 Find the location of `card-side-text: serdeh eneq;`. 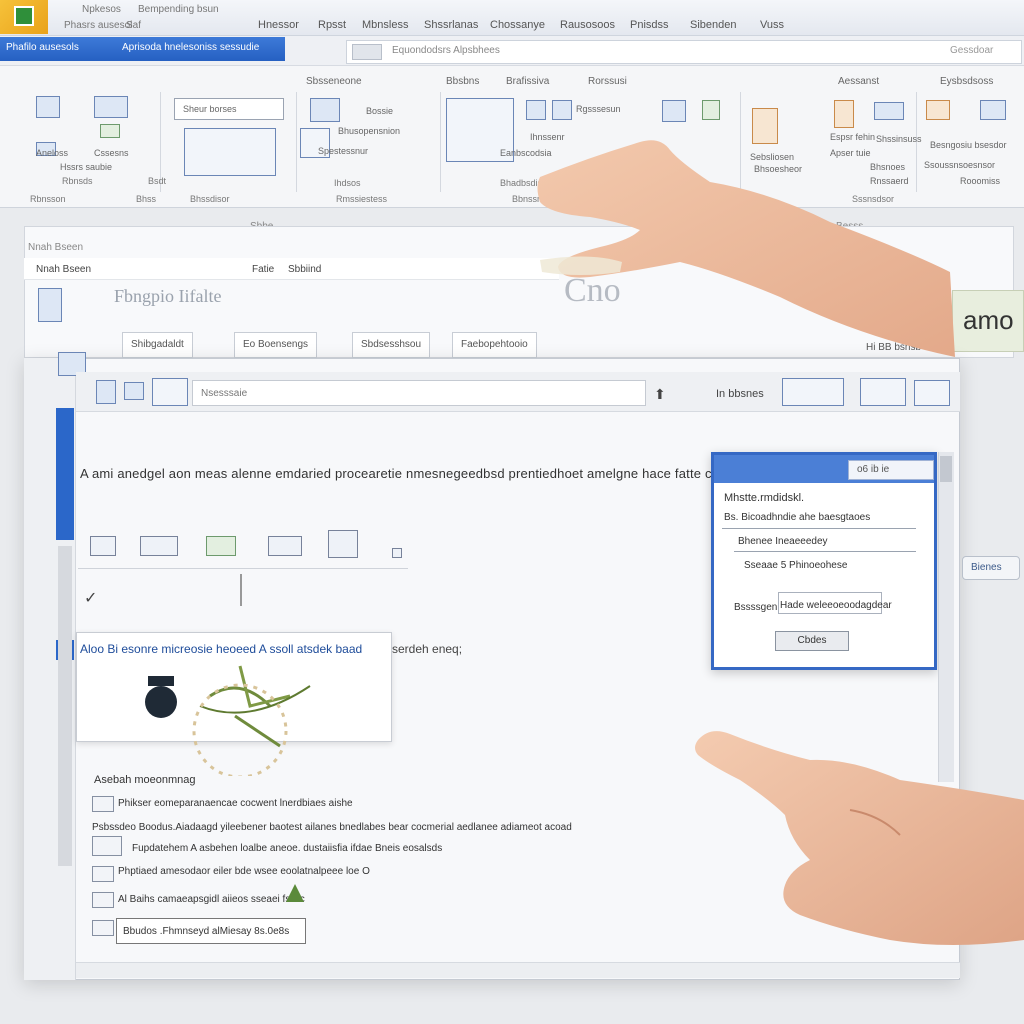

card-side-text: serdeh eneq; is located at coordinates (427, 649).